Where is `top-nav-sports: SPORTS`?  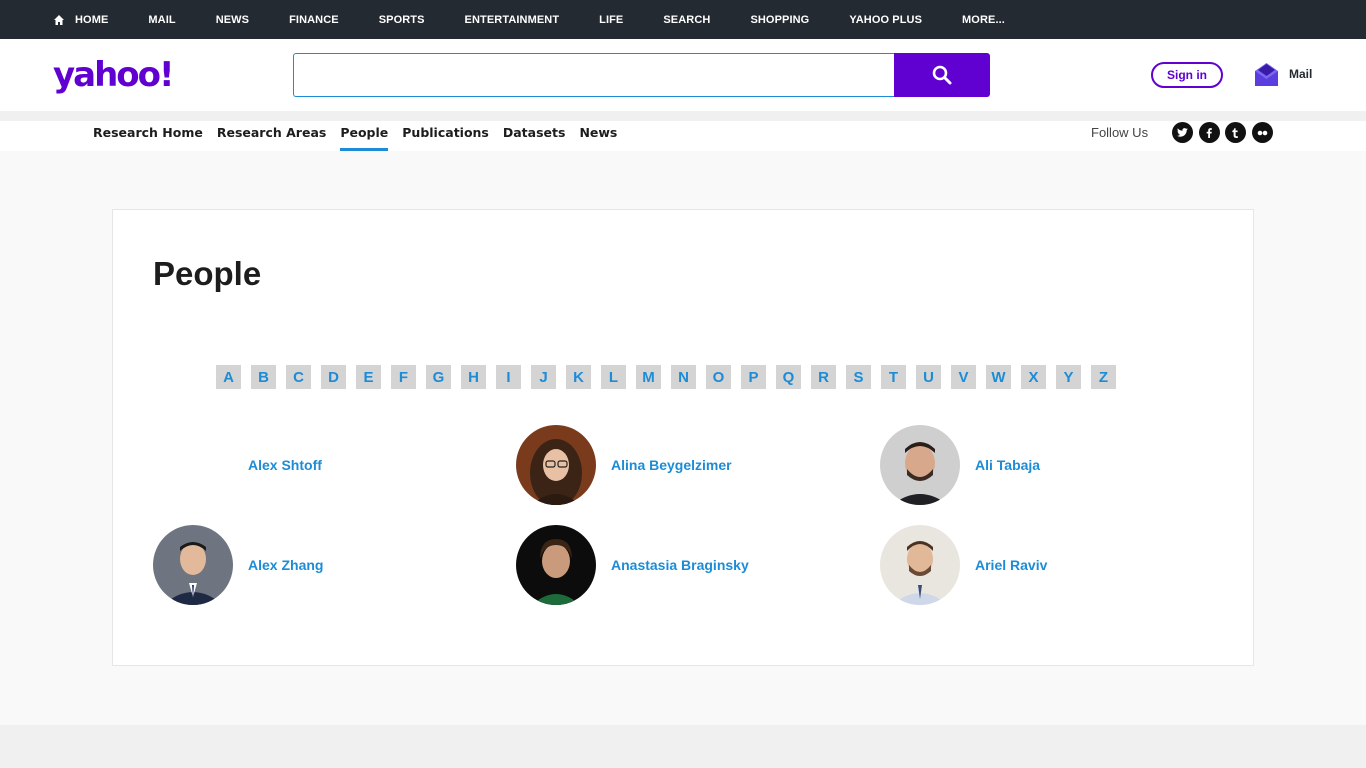
top-nav-sports: SPORTS is located at coordinates (402, 20).